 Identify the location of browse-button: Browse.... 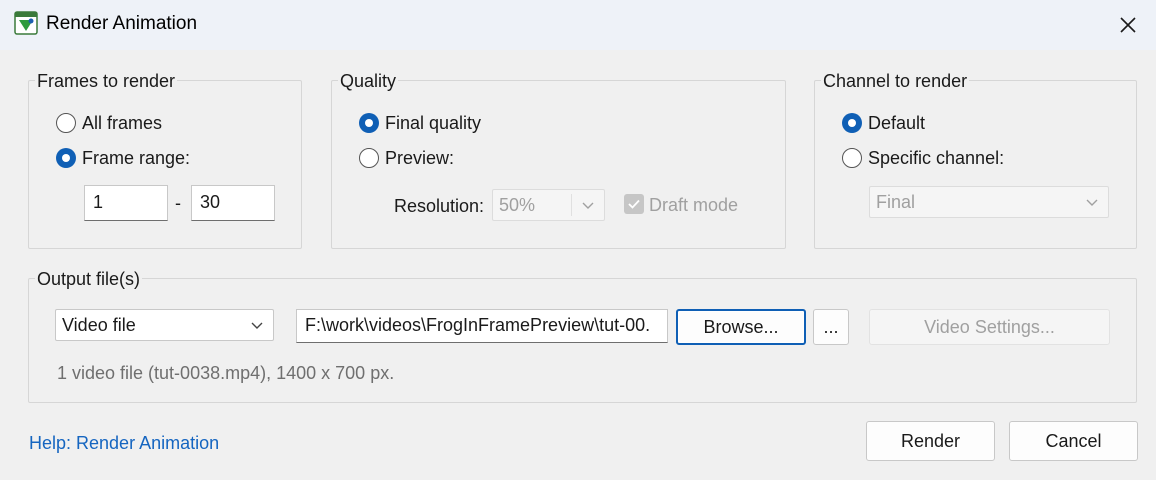
(741, 327).